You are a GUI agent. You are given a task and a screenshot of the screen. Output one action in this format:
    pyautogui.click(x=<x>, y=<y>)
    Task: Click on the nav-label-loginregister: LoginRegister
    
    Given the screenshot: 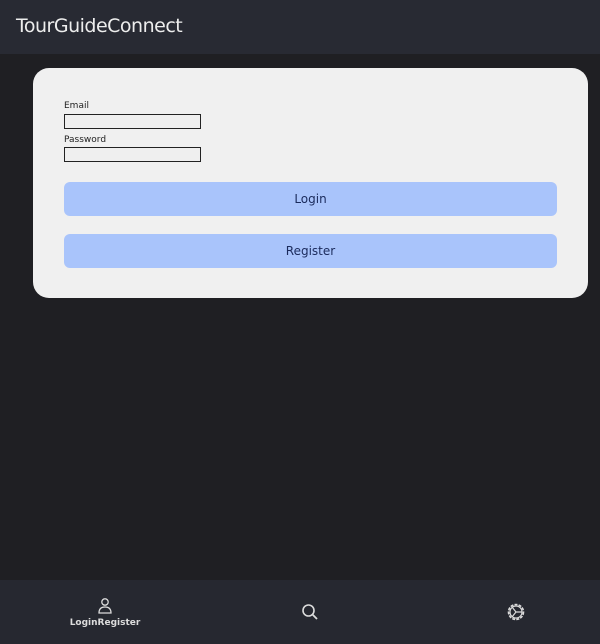 What is the action you would take?
    pyautogui.click(x=105, y=622)
    